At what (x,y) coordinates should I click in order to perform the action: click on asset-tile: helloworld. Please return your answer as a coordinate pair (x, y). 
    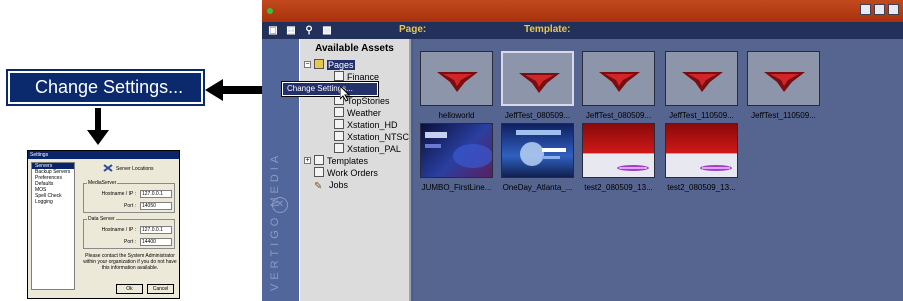
    Looking at the image, I should click on (456, 86).